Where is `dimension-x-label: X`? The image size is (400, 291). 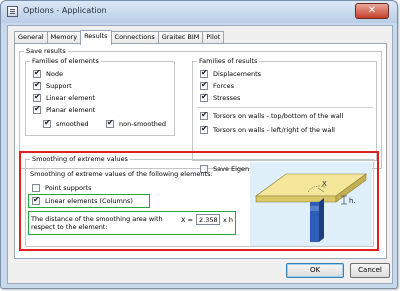
dimension-x-label: X is located at coordinates (324, 184).